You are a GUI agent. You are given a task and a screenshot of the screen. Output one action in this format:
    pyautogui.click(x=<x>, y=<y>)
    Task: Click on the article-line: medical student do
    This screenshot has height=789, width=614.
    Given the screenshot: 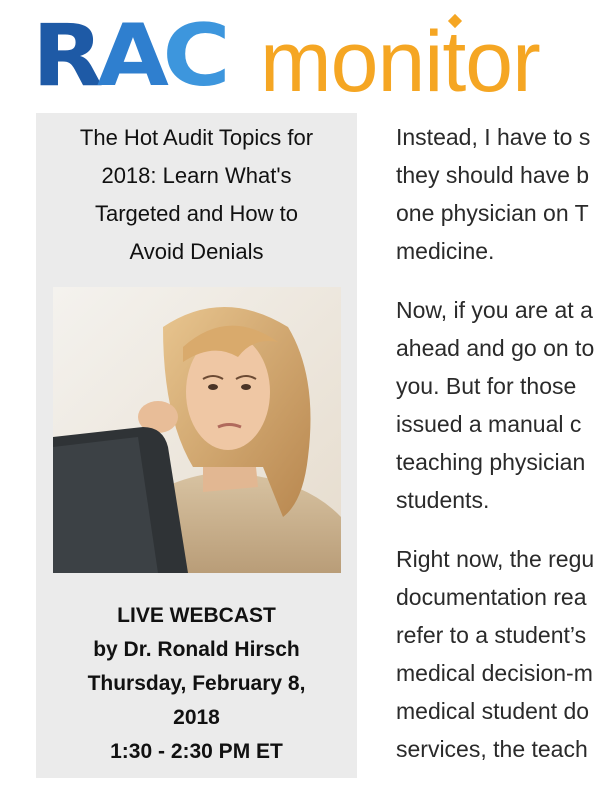 What is the action you would take?
    pyautogui.click(x=493, y=711)
    